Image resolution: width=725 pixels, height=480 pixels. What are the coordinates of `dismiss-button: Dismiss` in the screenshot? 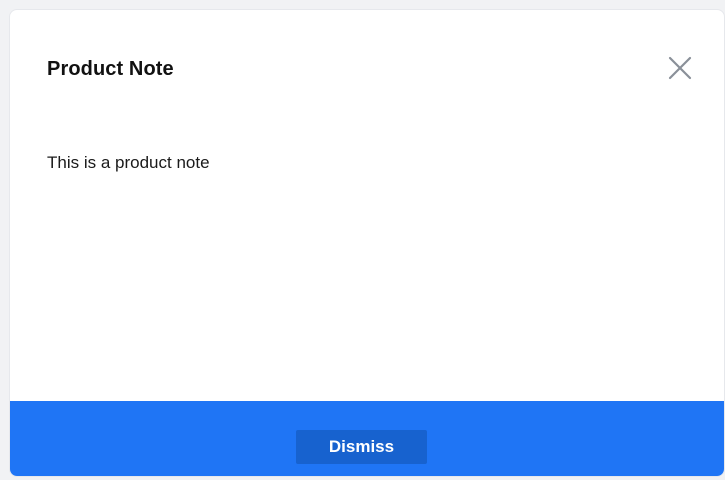 It's located at (361, 447).